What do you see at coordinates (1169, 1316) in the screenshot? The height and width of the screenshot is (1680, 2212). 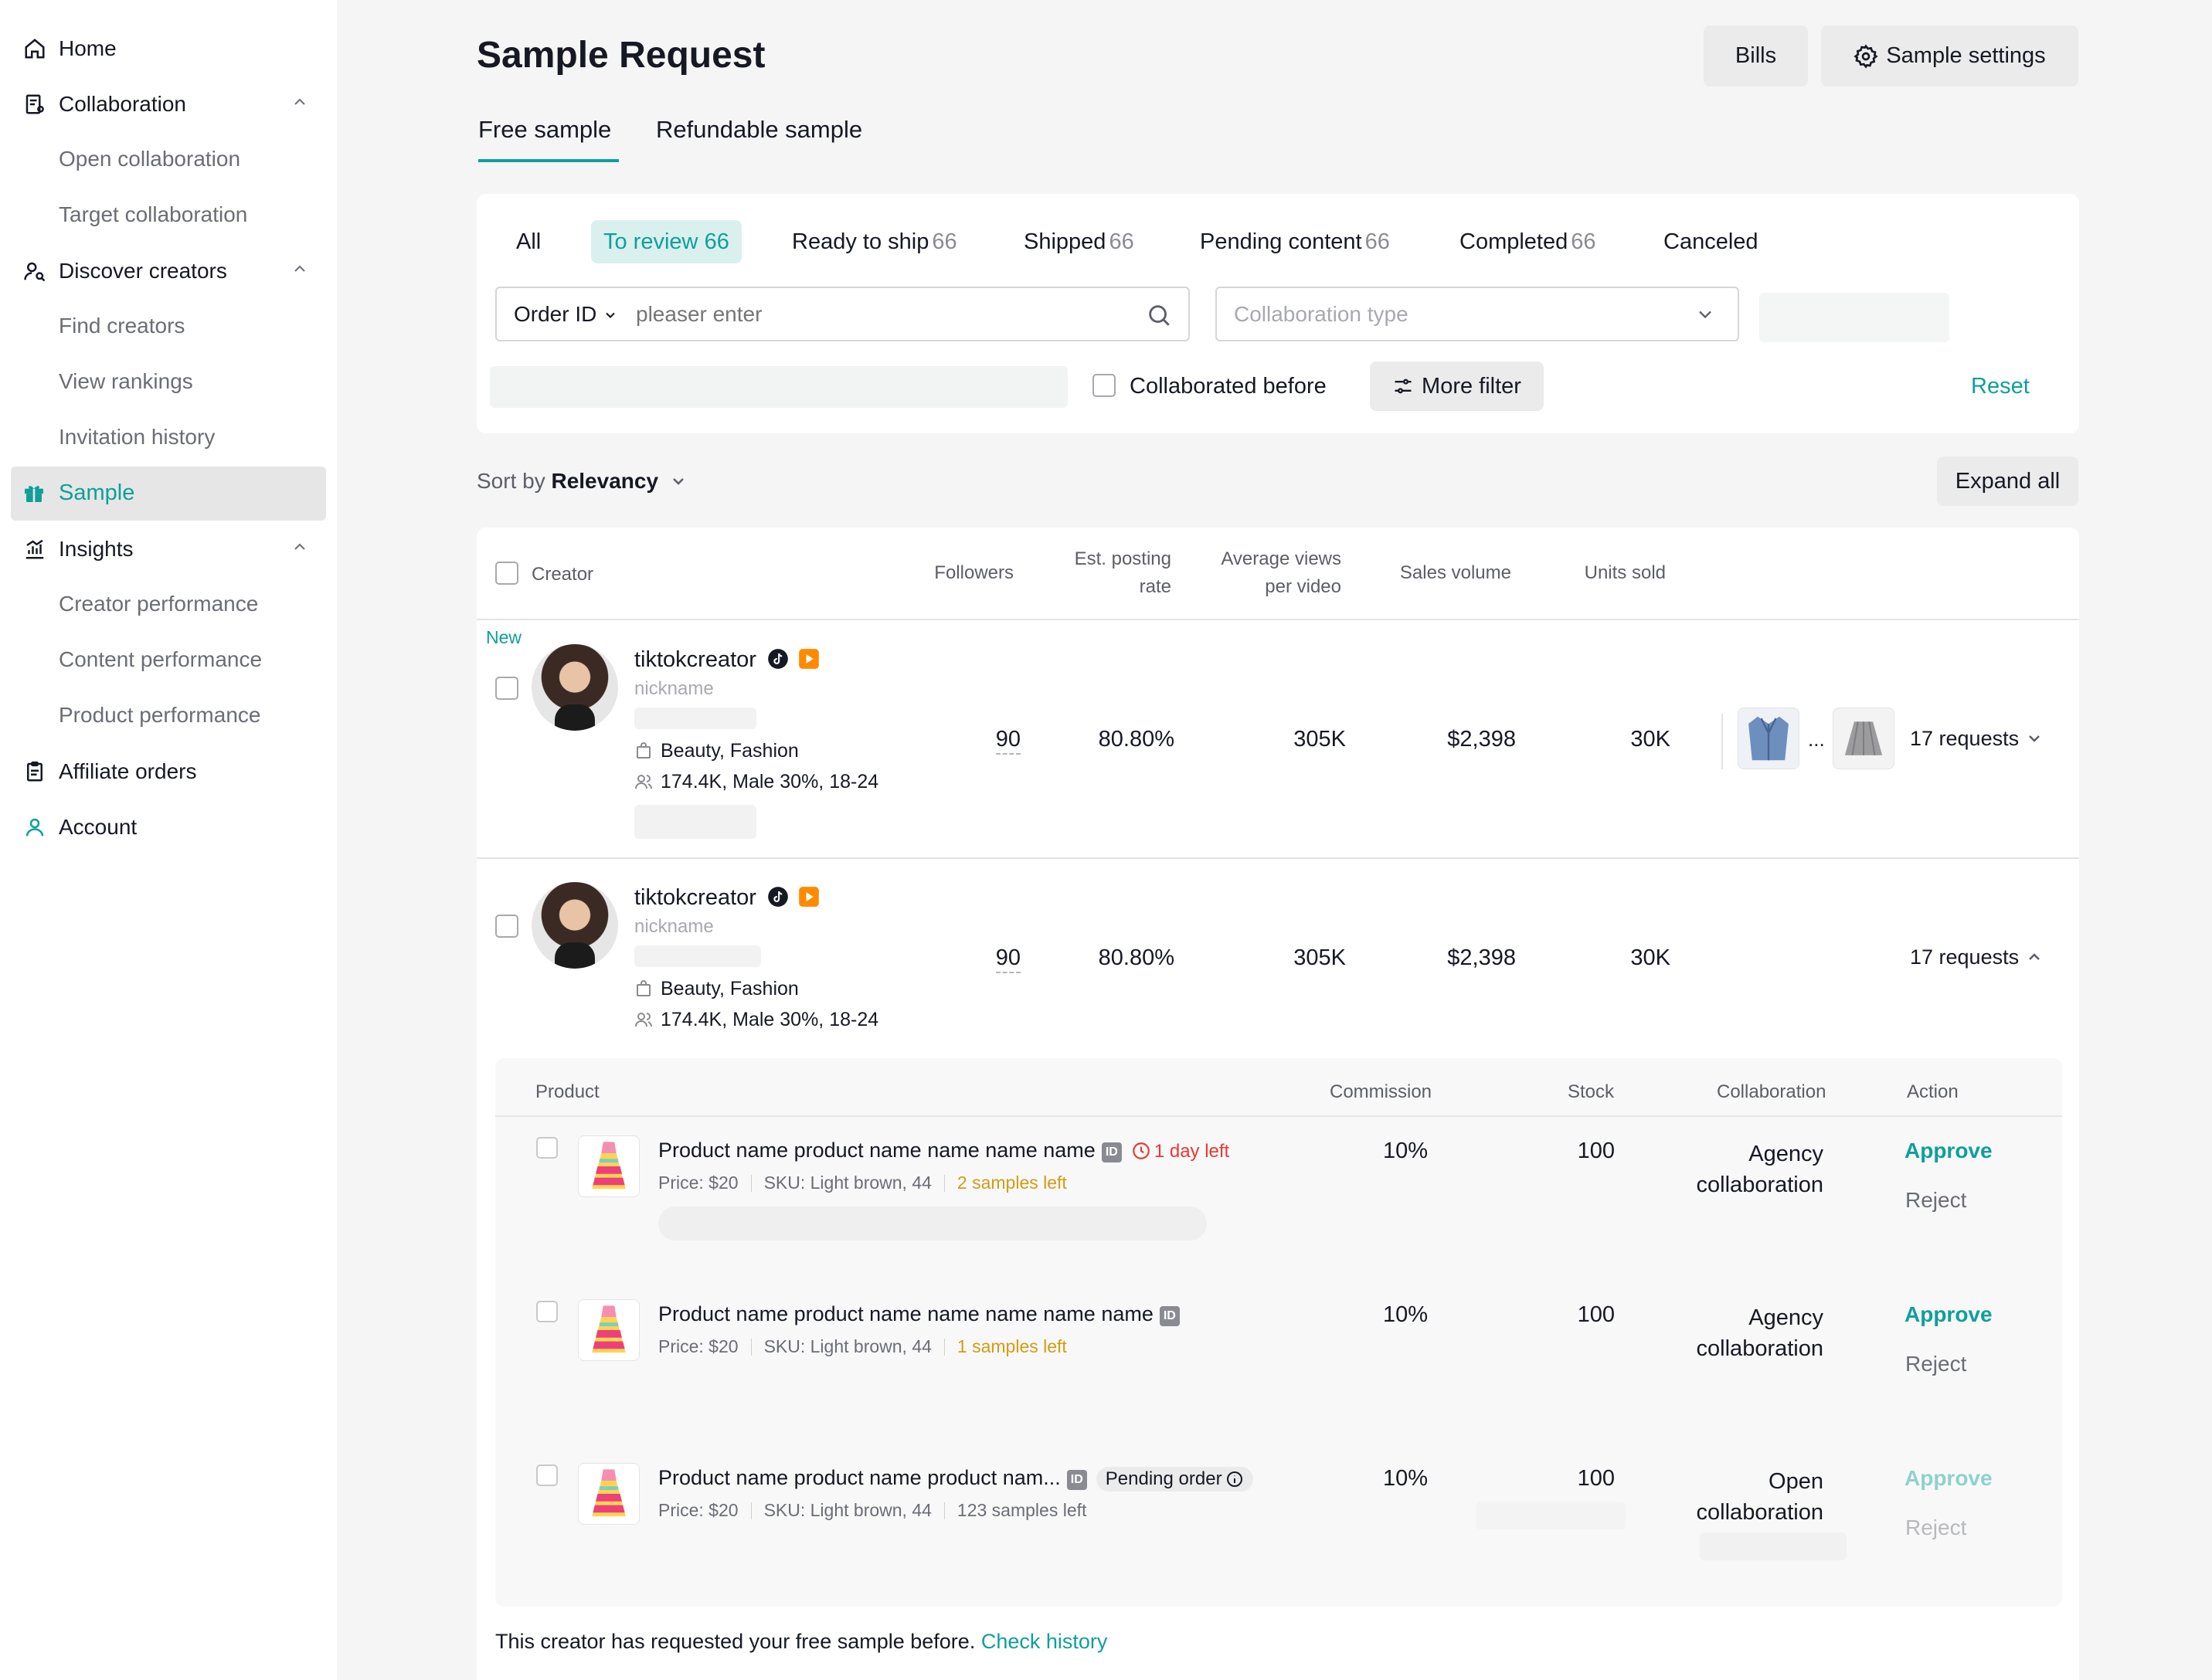 I see `id-badge: ID` at bounding box center [1169, 1316].